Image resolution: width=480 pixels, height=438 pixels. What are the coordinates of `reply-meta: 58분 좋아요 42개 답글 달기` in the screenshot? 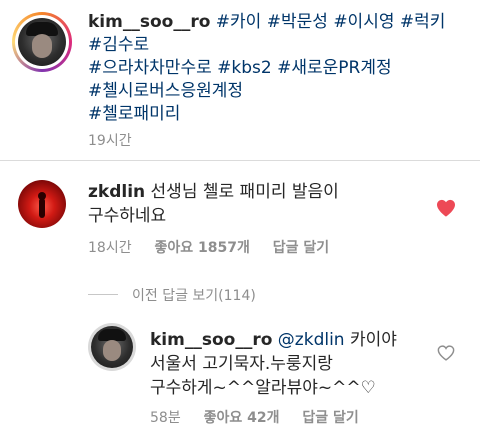 It's located at (254, 417).